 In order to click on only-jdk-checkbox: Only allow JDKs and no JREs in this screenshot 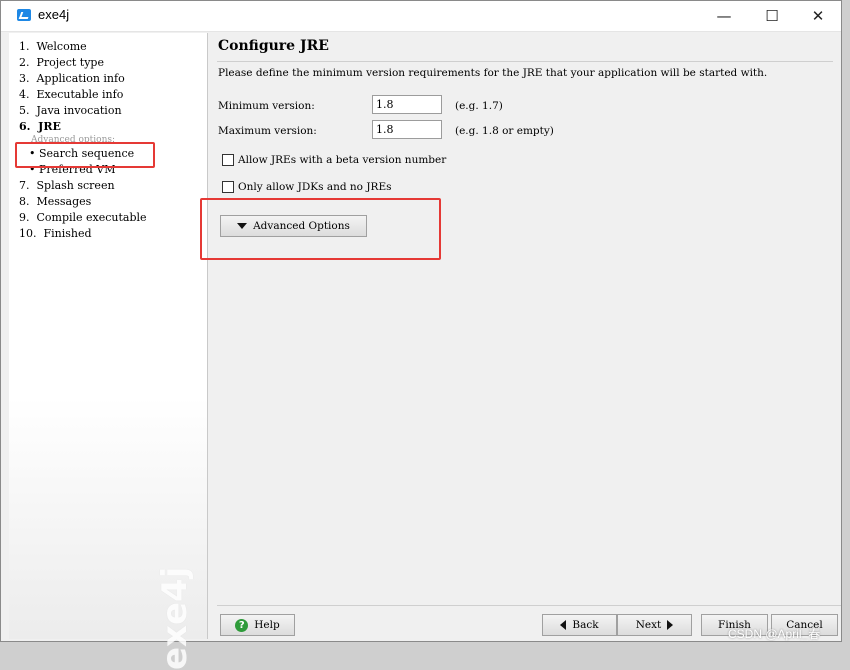, I will do `click(307, 187)`.